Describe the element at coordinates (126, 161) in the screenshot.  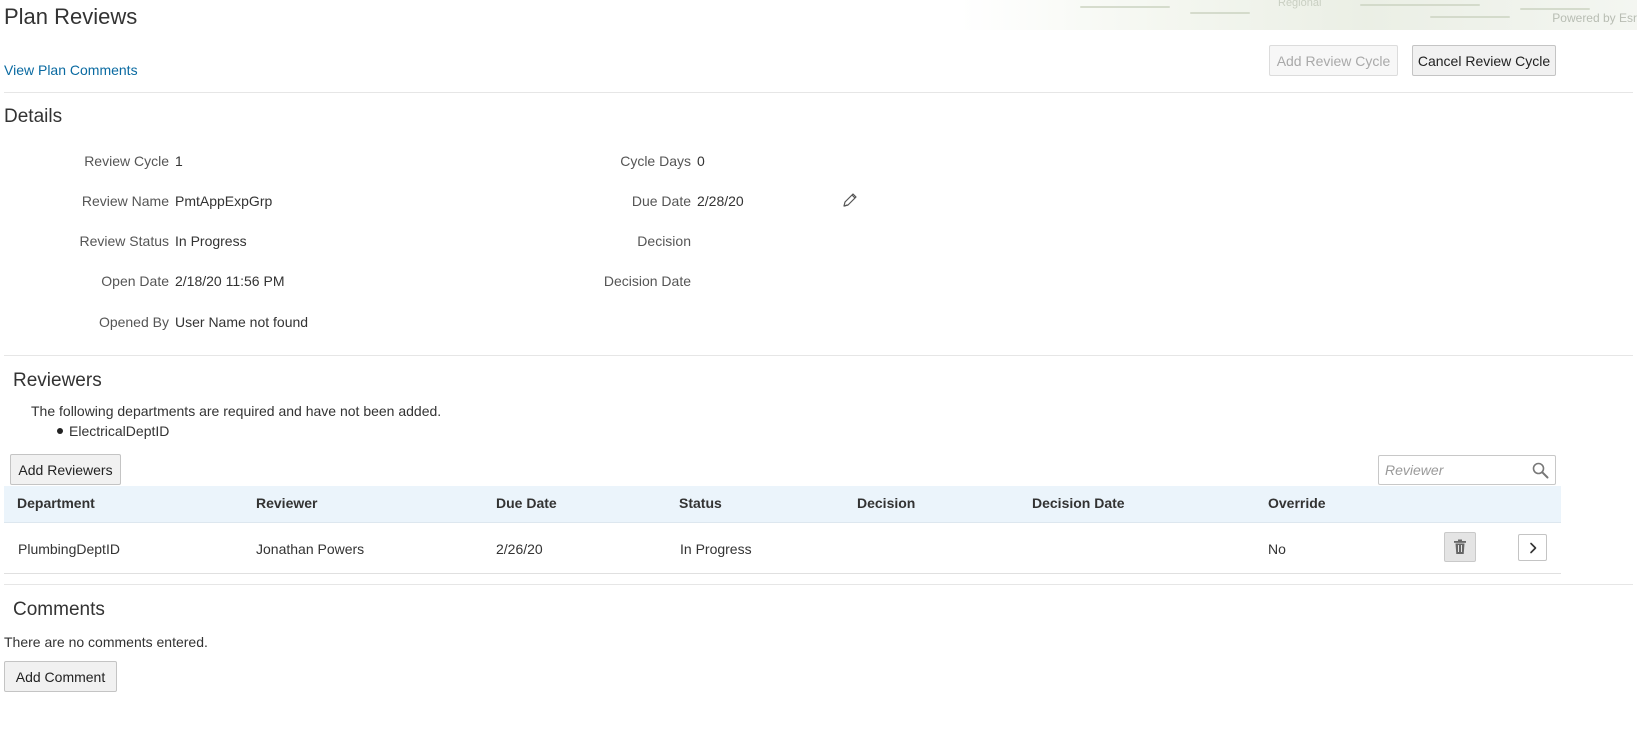
I see `review-cycle-label: Review Cycle` at that location.